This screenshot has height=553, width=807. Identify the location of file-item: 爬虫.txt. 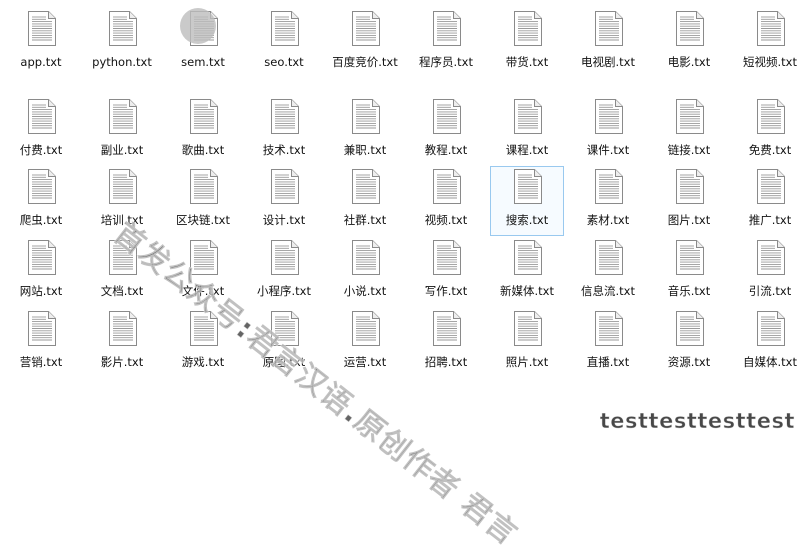
(41, 201).